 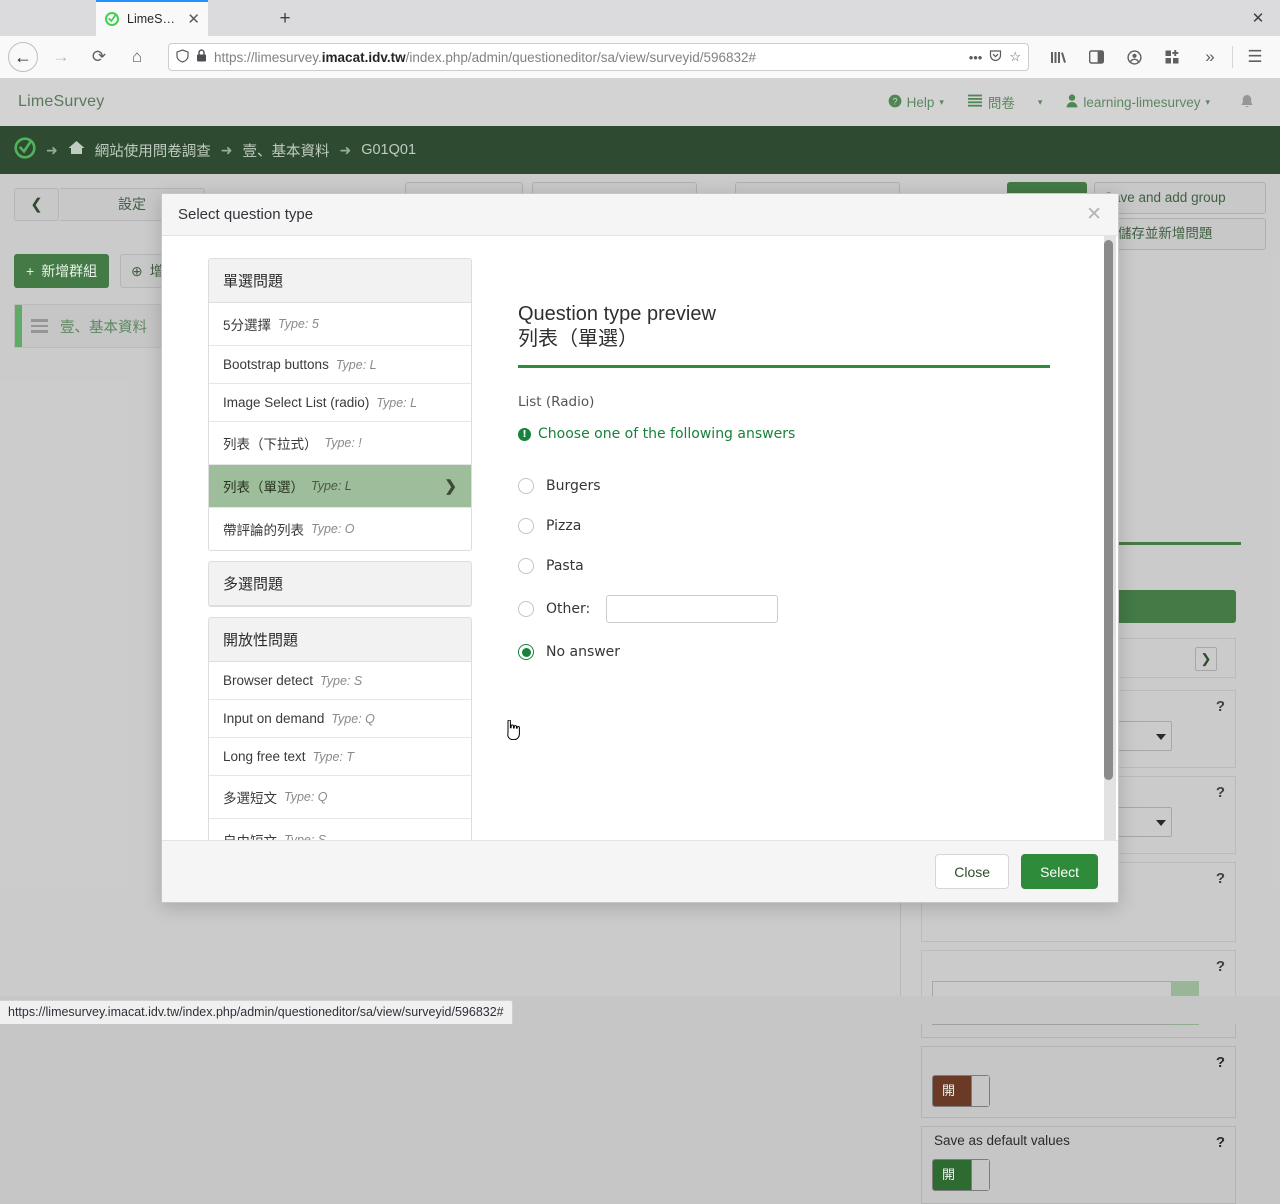 I want to click on question-type-label: 列表（下拉式）, so click(x=270, y=443).